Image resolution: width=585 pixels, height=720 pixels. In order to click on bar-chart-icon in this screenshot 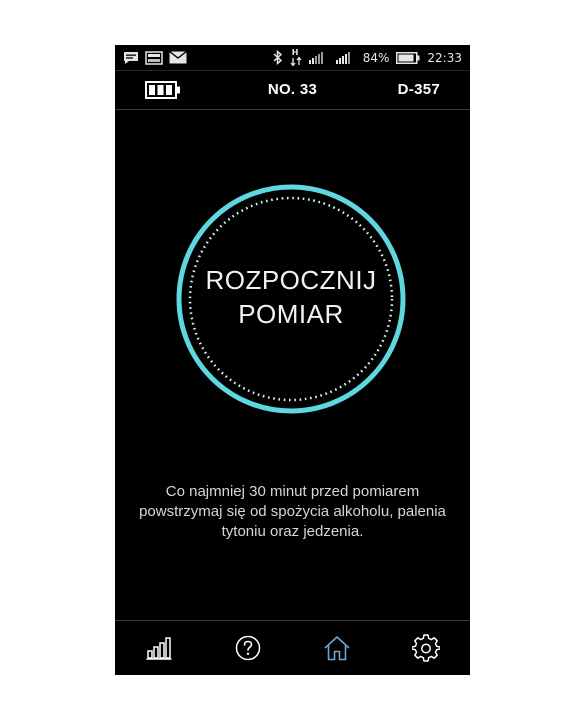, I will do `click(159, 648)`.